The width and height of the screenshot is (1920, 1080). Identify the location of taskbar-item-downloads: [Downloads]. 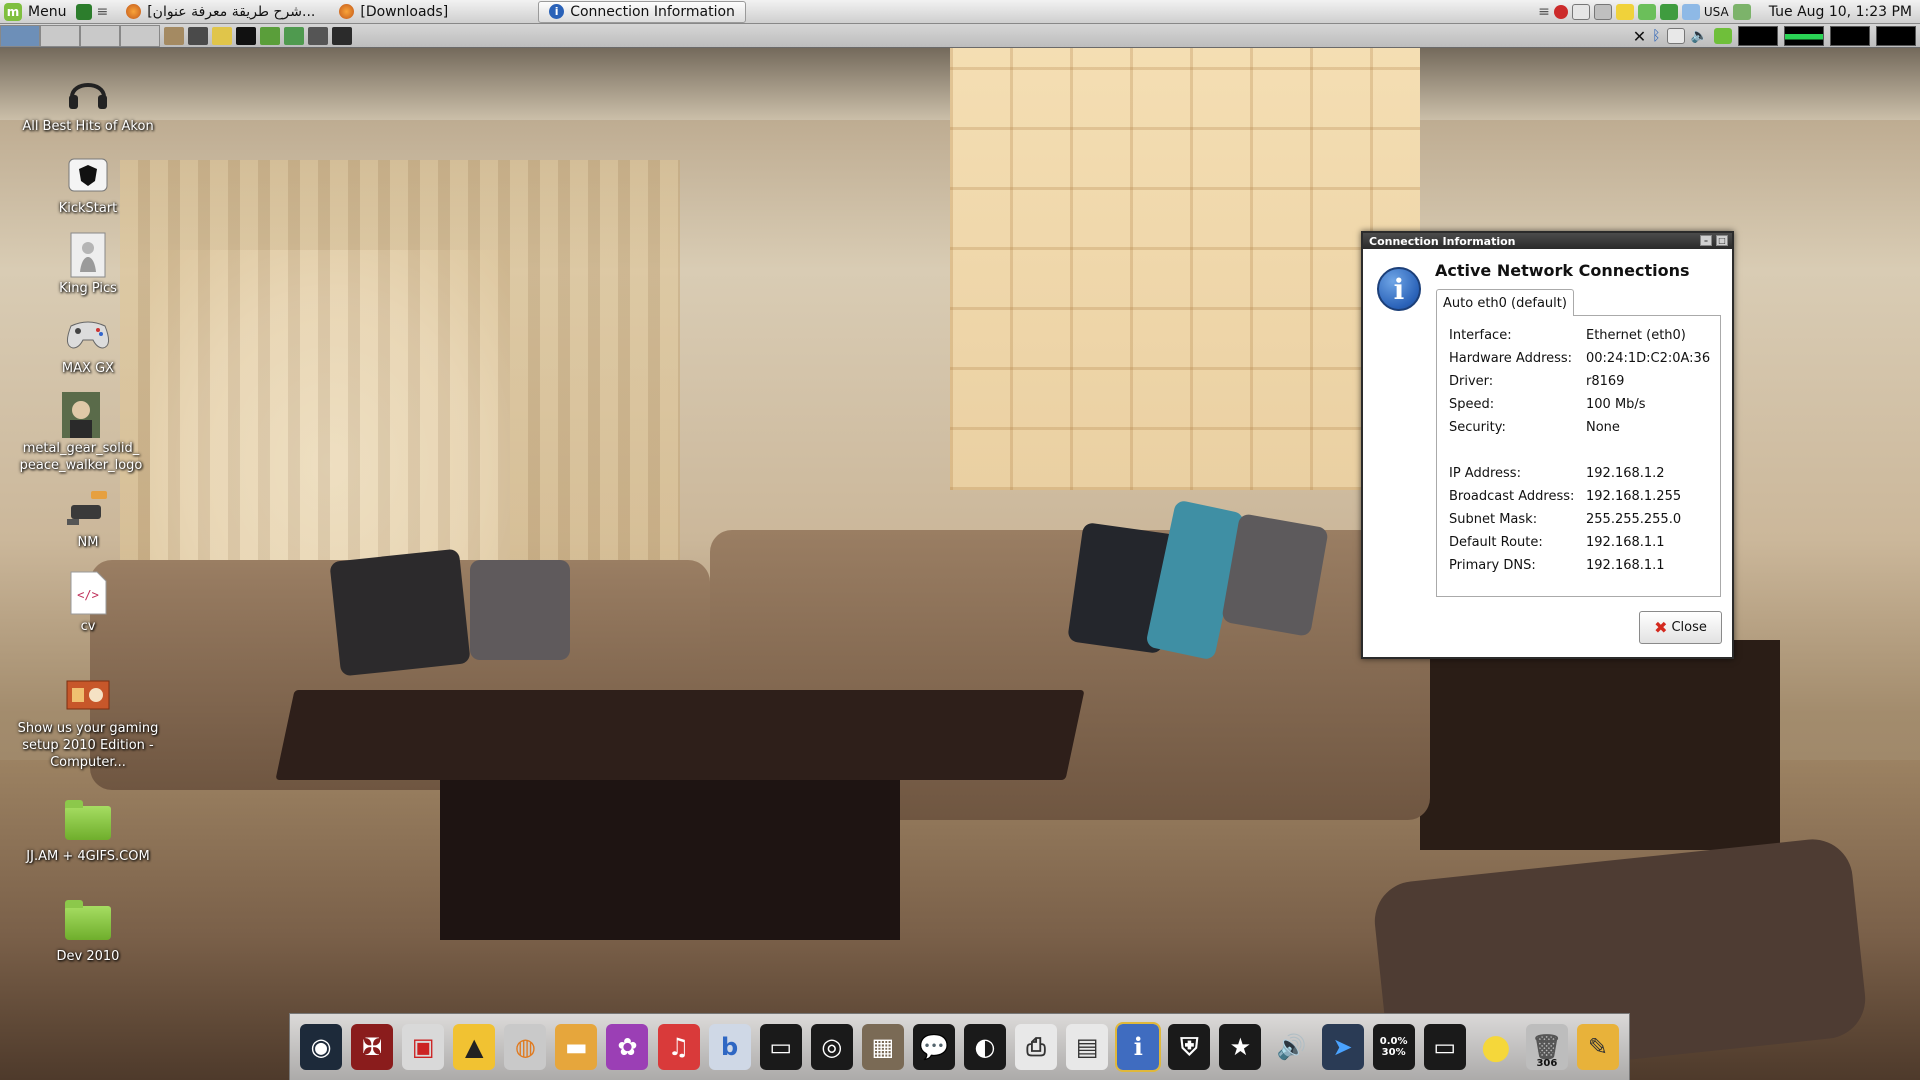
(393, 12).